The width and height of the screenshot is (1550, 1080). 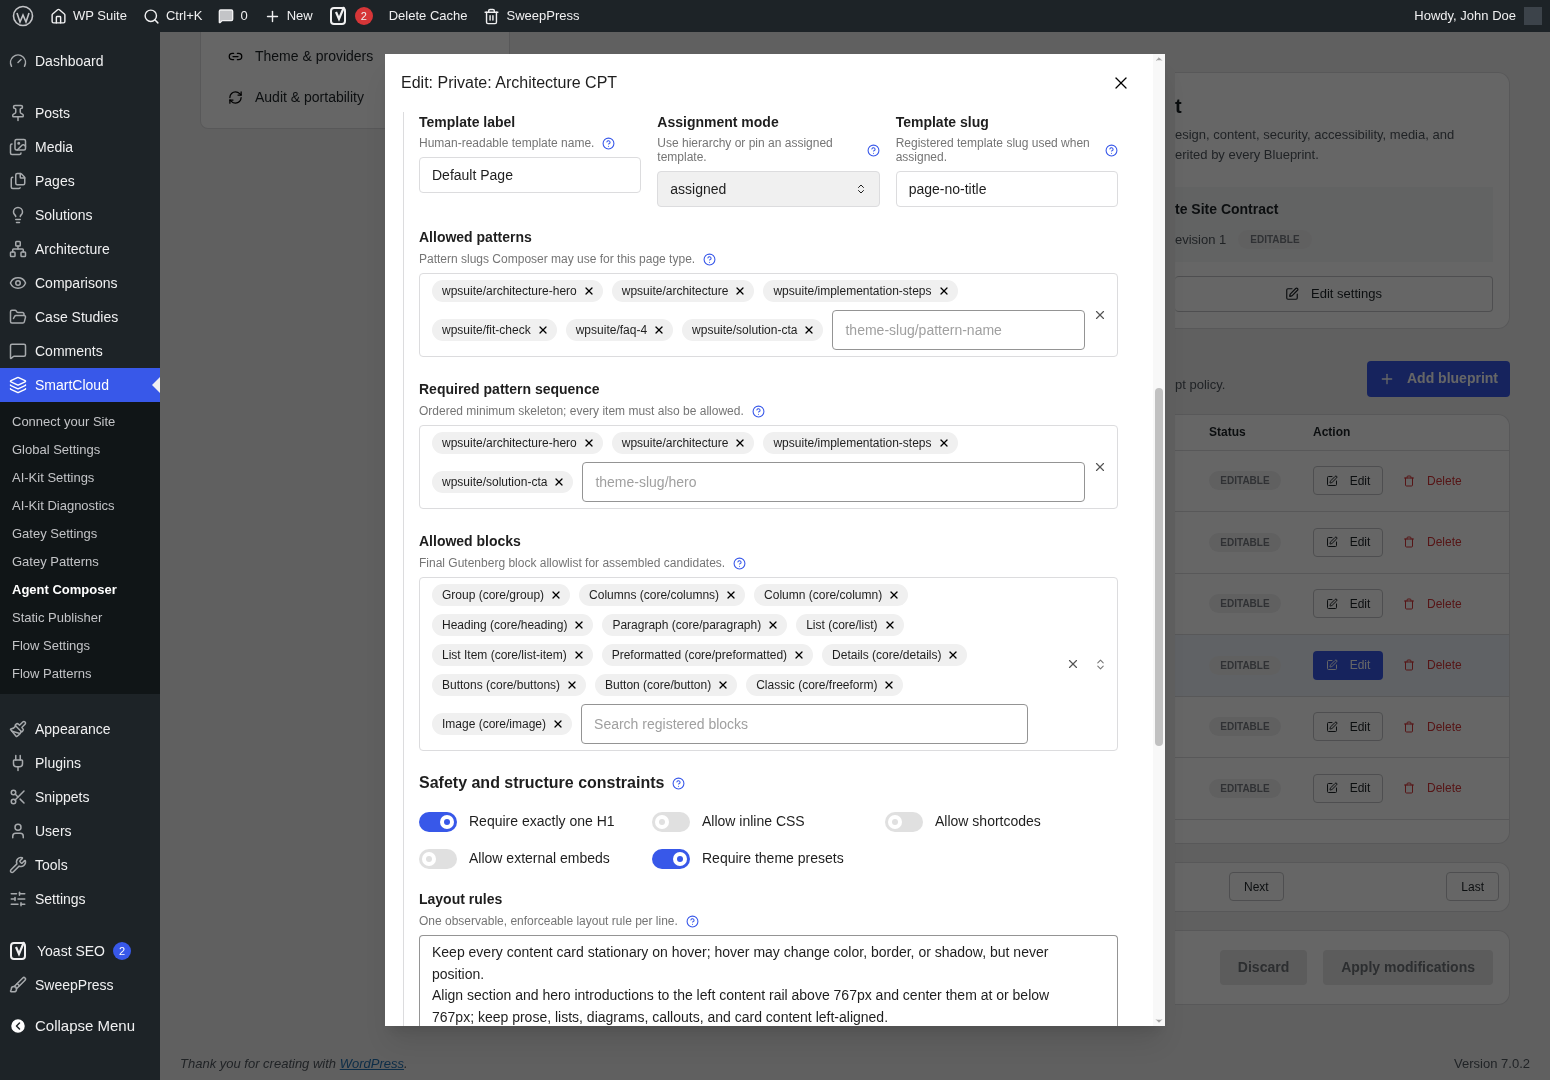 What do you see at coordinates (80, 729) in the screenshot?
I see `menu-item: Appearance` at bounding box center [80, 729].